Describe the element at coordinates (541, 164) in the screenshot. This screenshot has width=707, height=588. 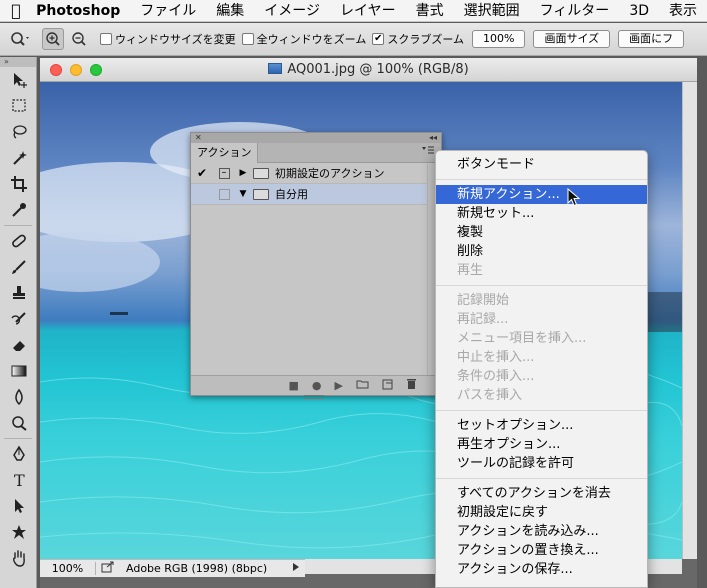
I see `menu-item: ボタンモード` at that location.